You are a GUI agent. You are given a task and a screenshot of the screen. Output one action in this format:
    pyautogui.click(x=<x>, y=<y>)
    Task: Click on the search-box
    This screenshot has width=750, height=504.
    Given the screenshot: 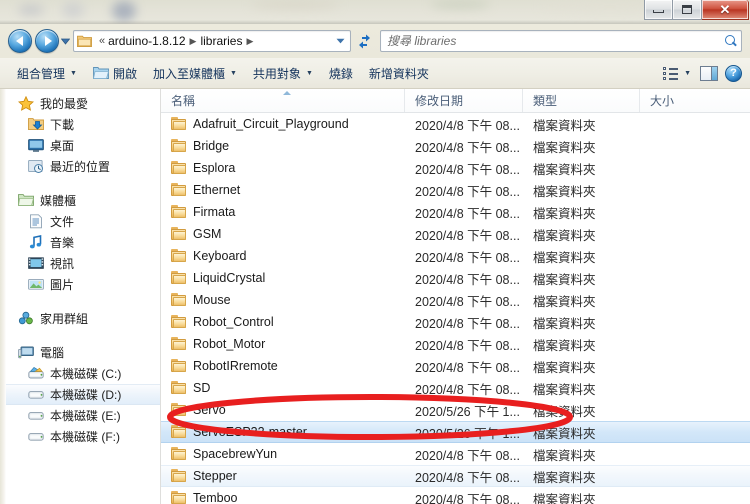 What is the action you would take?
    pyautogui.click(x=561, y=41)
    